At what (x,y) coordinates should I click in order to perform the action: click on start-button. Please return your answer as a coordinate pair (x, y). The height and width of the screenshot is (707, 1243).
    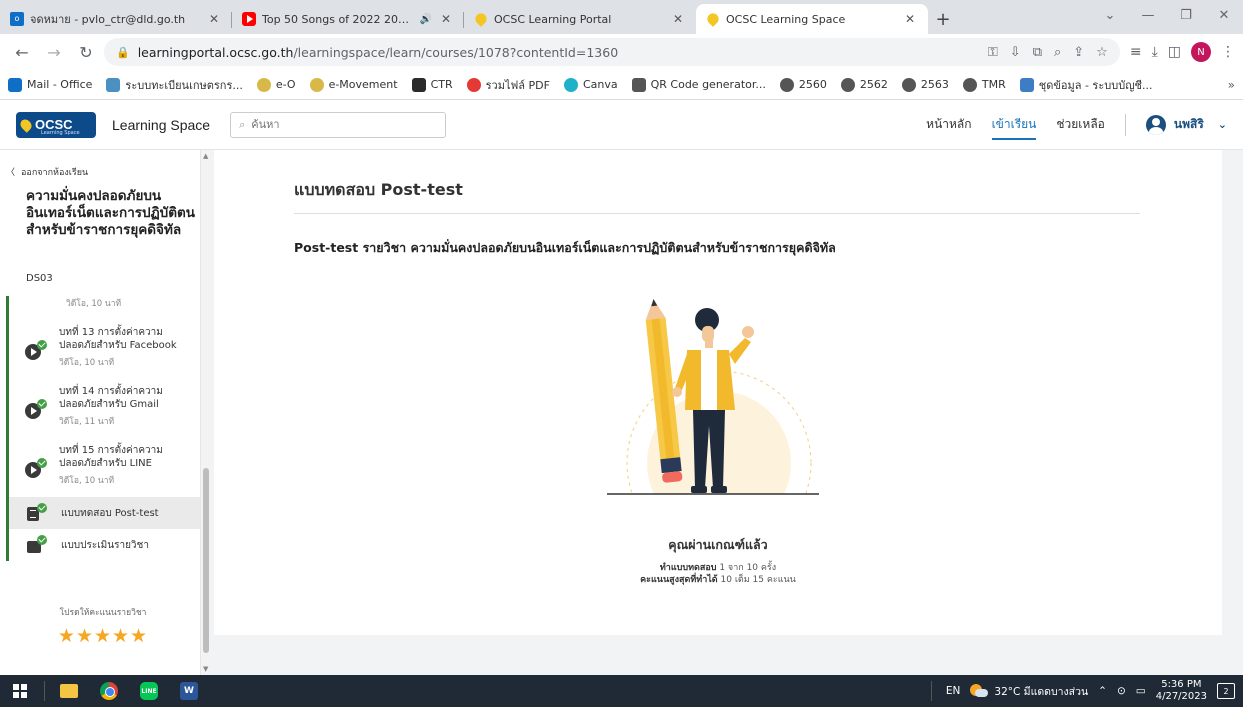
    Looking at the image, I should click on (20, 691).